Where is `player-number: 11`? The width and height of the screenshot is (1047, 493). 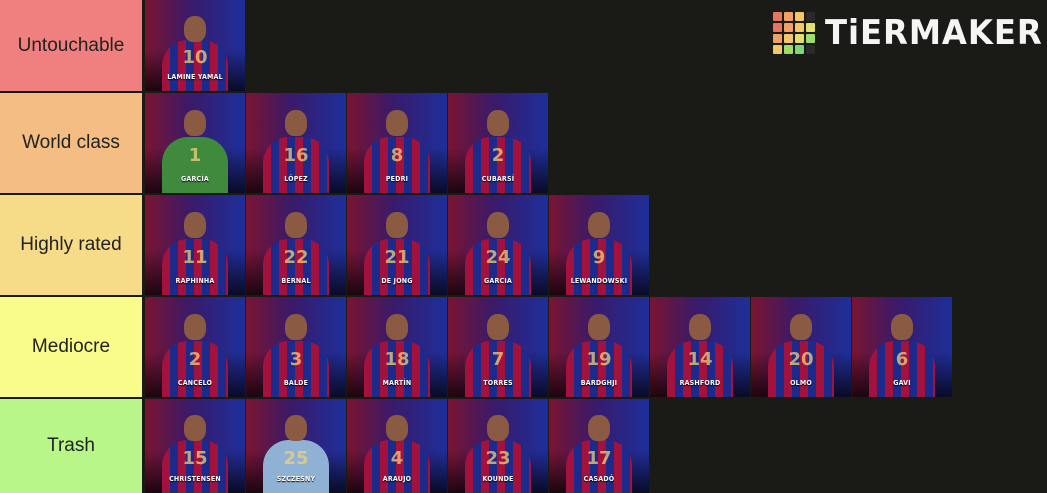 player-number: 11 is located at coordinates (195, 257).